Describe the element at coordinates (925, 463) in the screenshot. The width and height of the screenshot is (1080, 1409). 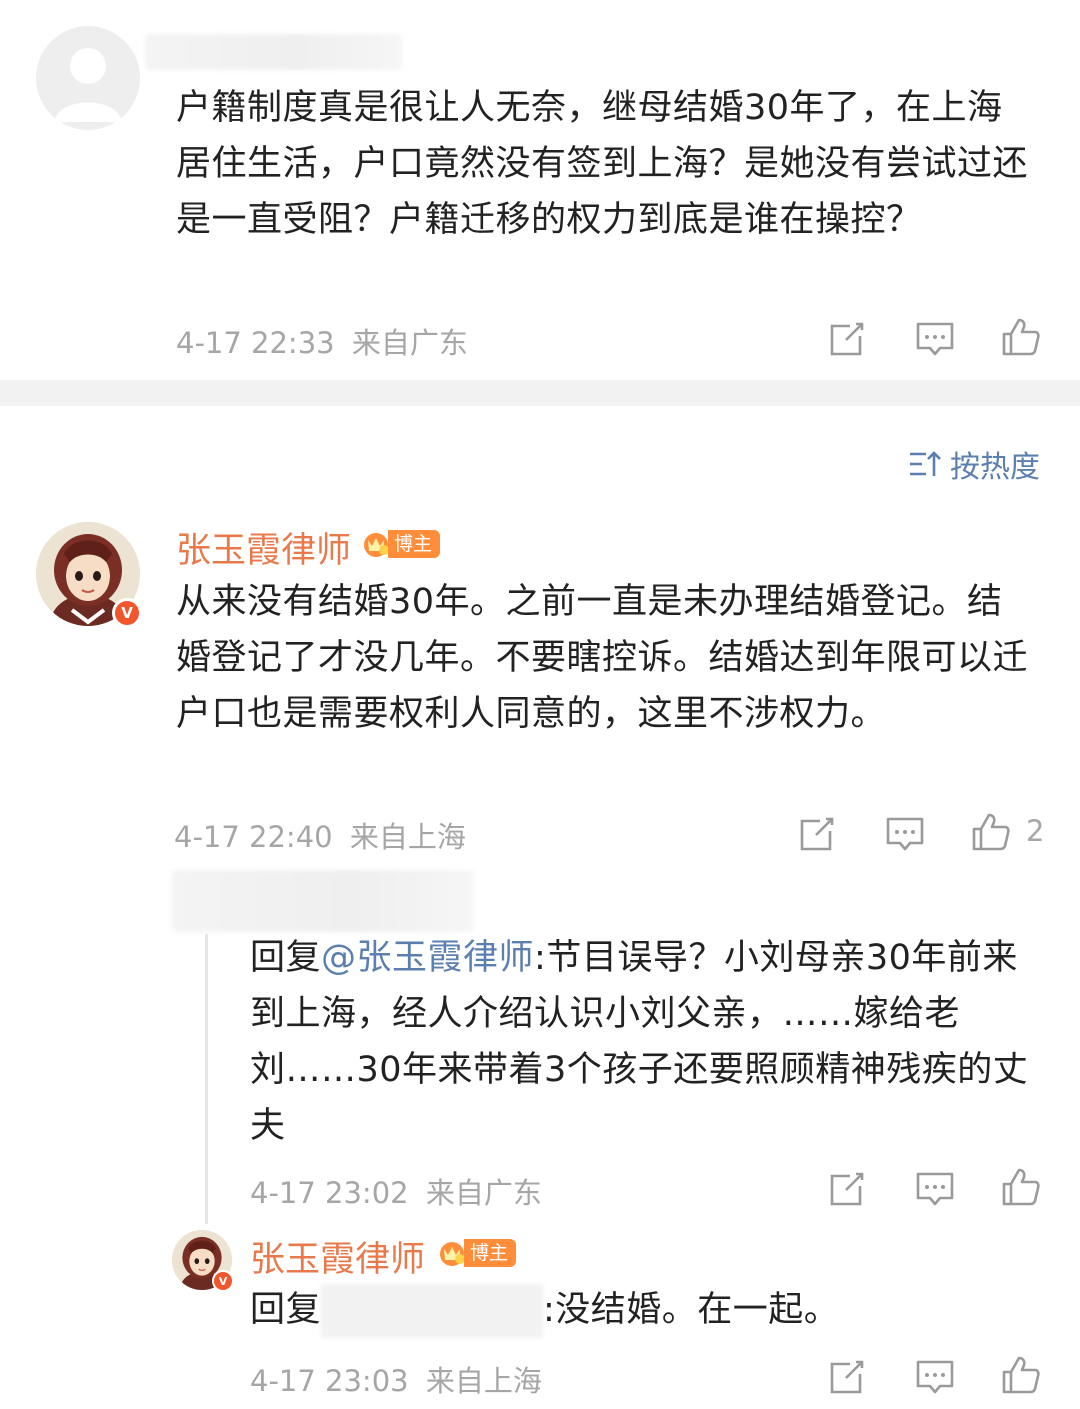
I see `sort-icon` at that location.